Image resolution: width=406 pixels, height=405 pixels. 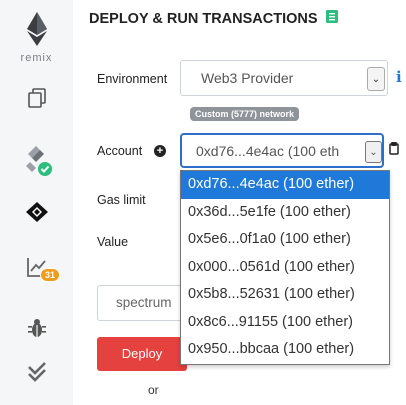 I want to click on environment-select: Web3 Provider ⌄, so click(x=284, y=78).